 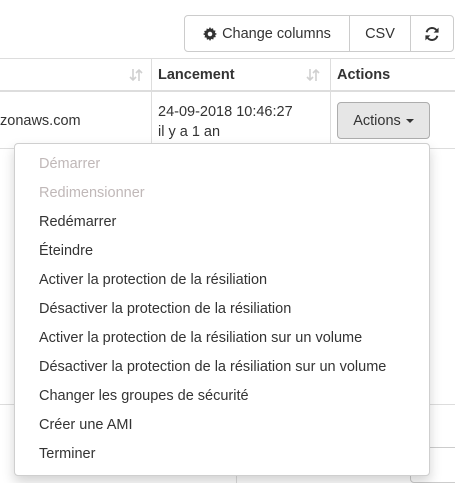 What do you see at coordinates (222, 280) in the screenshot?
I see `menu-item-enable-termination-protection: Activer la protection de la résiliation` at bounding box center [222, 280].